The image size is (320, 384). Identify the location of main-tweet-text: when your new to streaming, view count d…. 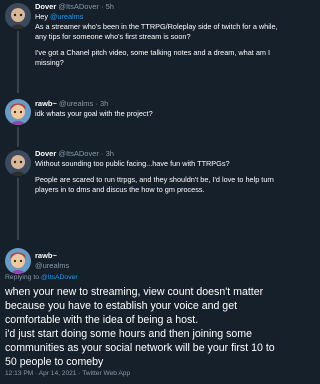
(134, 306).